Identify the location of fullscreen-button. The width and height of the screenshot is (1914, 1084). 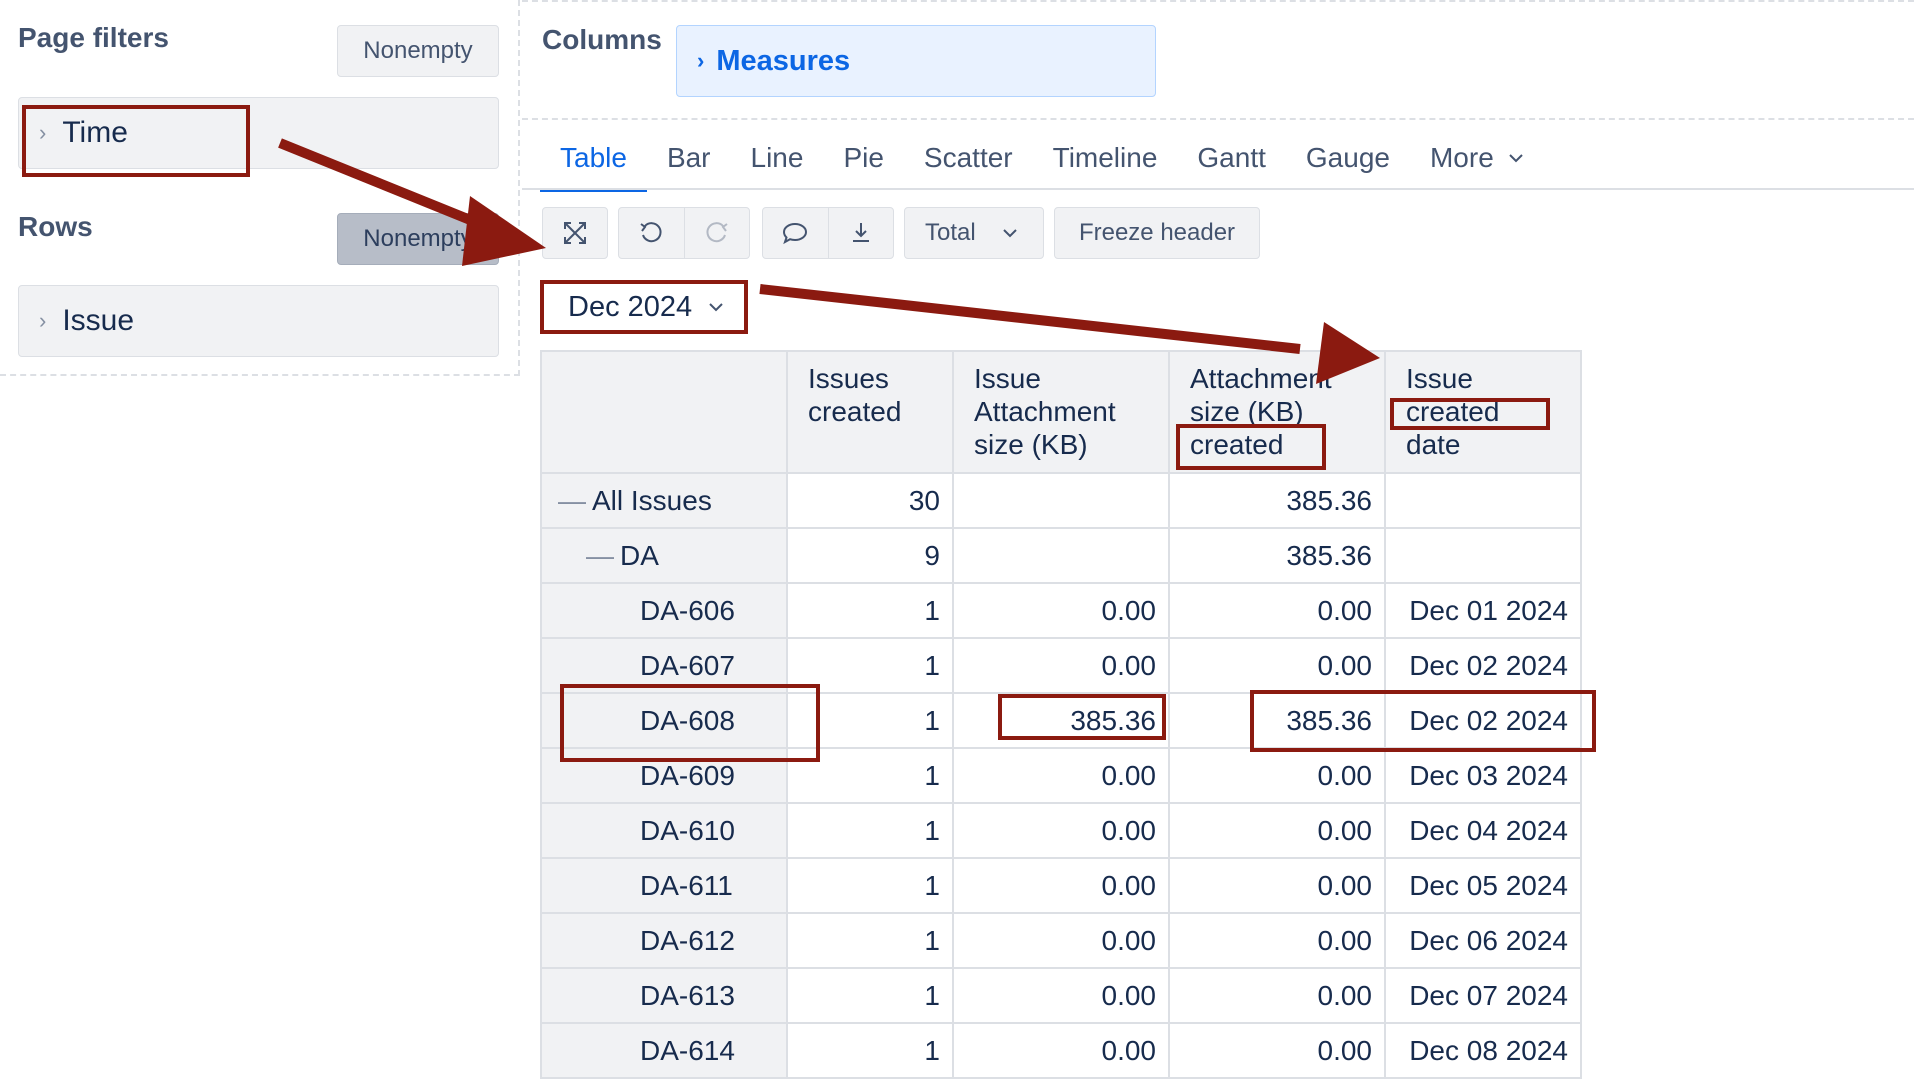
(575, 233).